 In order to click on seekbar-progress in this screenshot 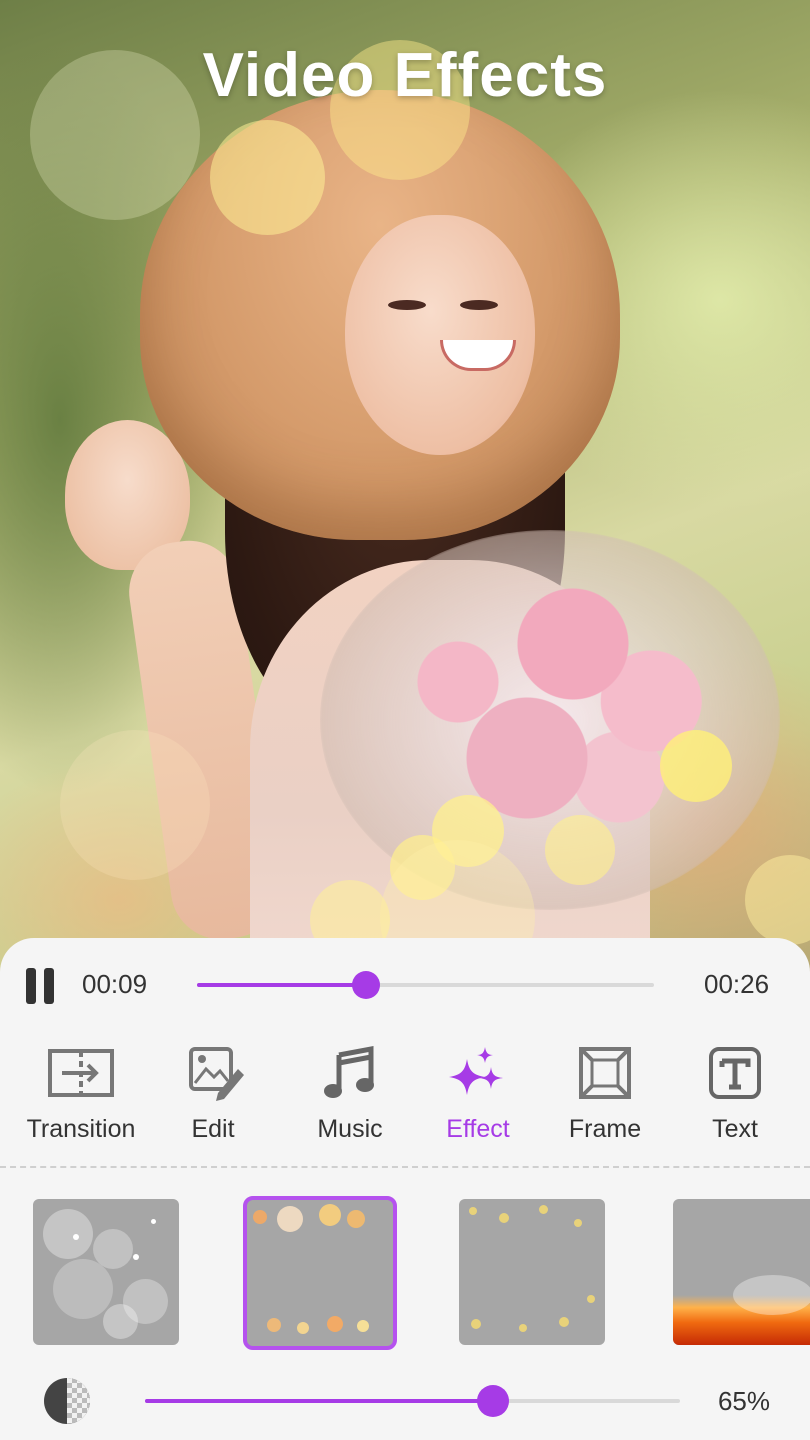, I will do `click(282, 985)`.